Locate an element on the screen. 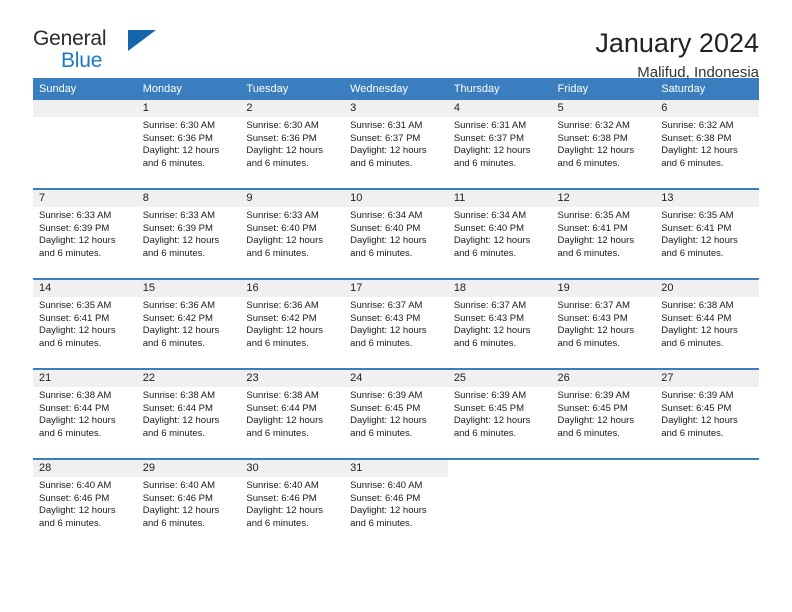  weekday-header-tuesday: Tuesday is located at coordinates (292, 89).